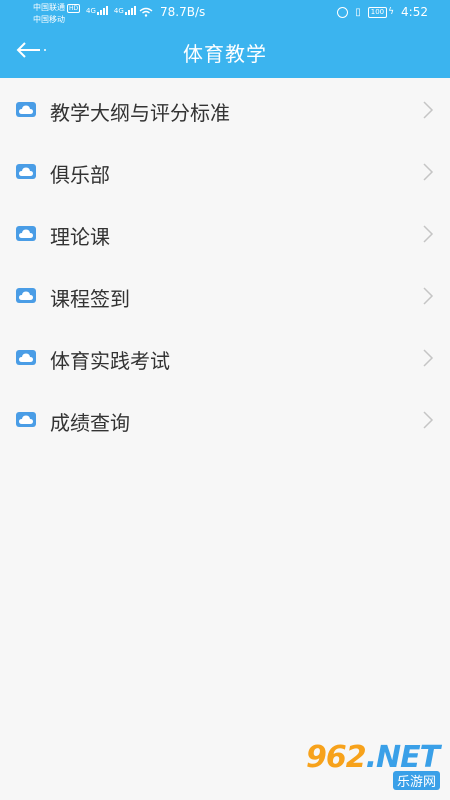  I want to click on watermark-logo: 962.NET 乐游网, so click(375, 766).